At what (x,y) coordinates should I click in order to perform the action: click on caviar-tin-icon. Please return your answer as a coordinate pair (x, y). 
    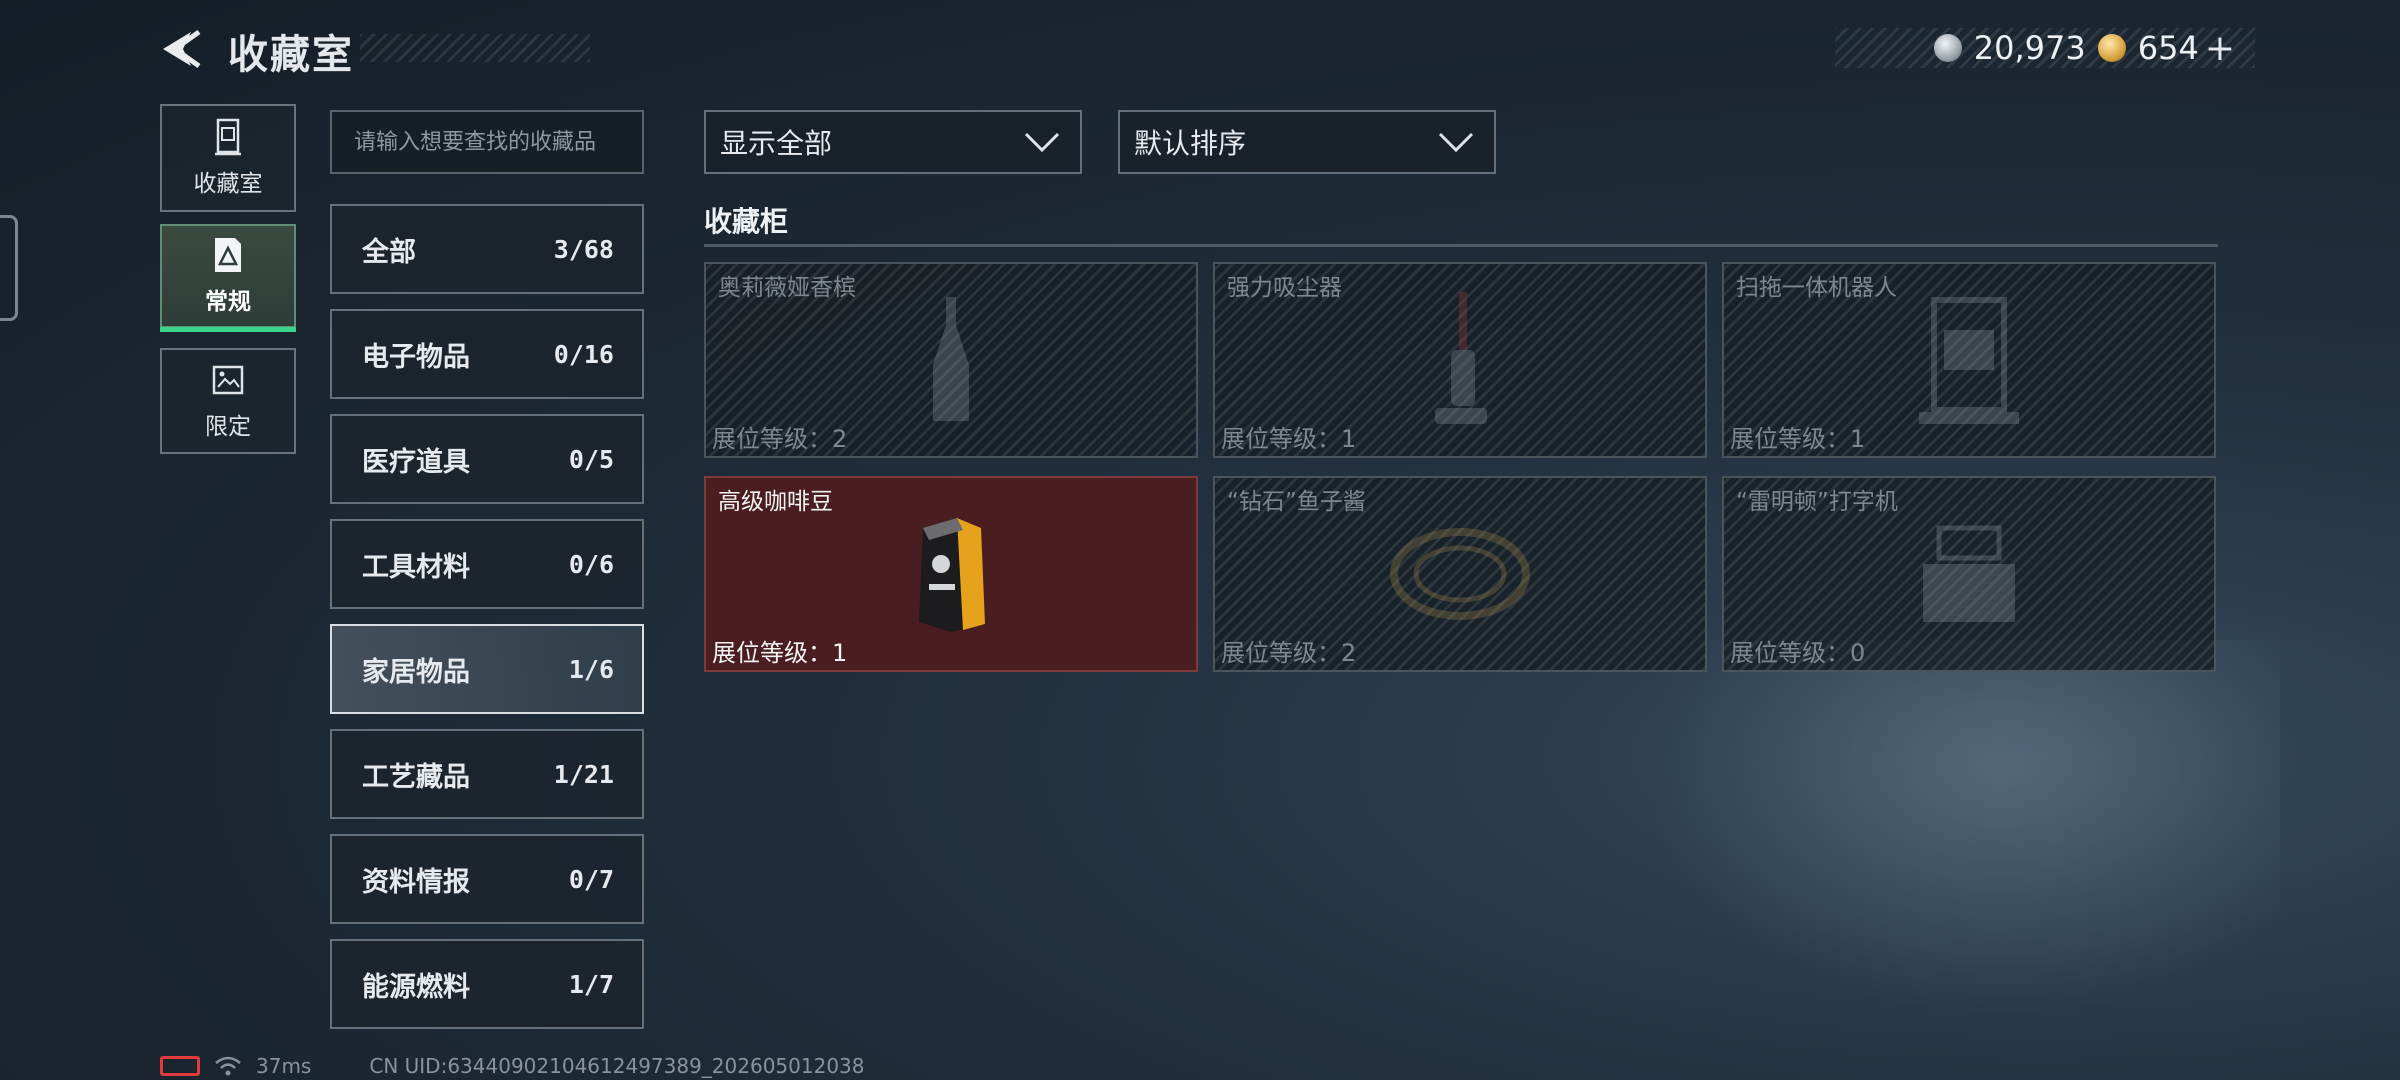
    Looking at the image, I should click on (1460, 574).